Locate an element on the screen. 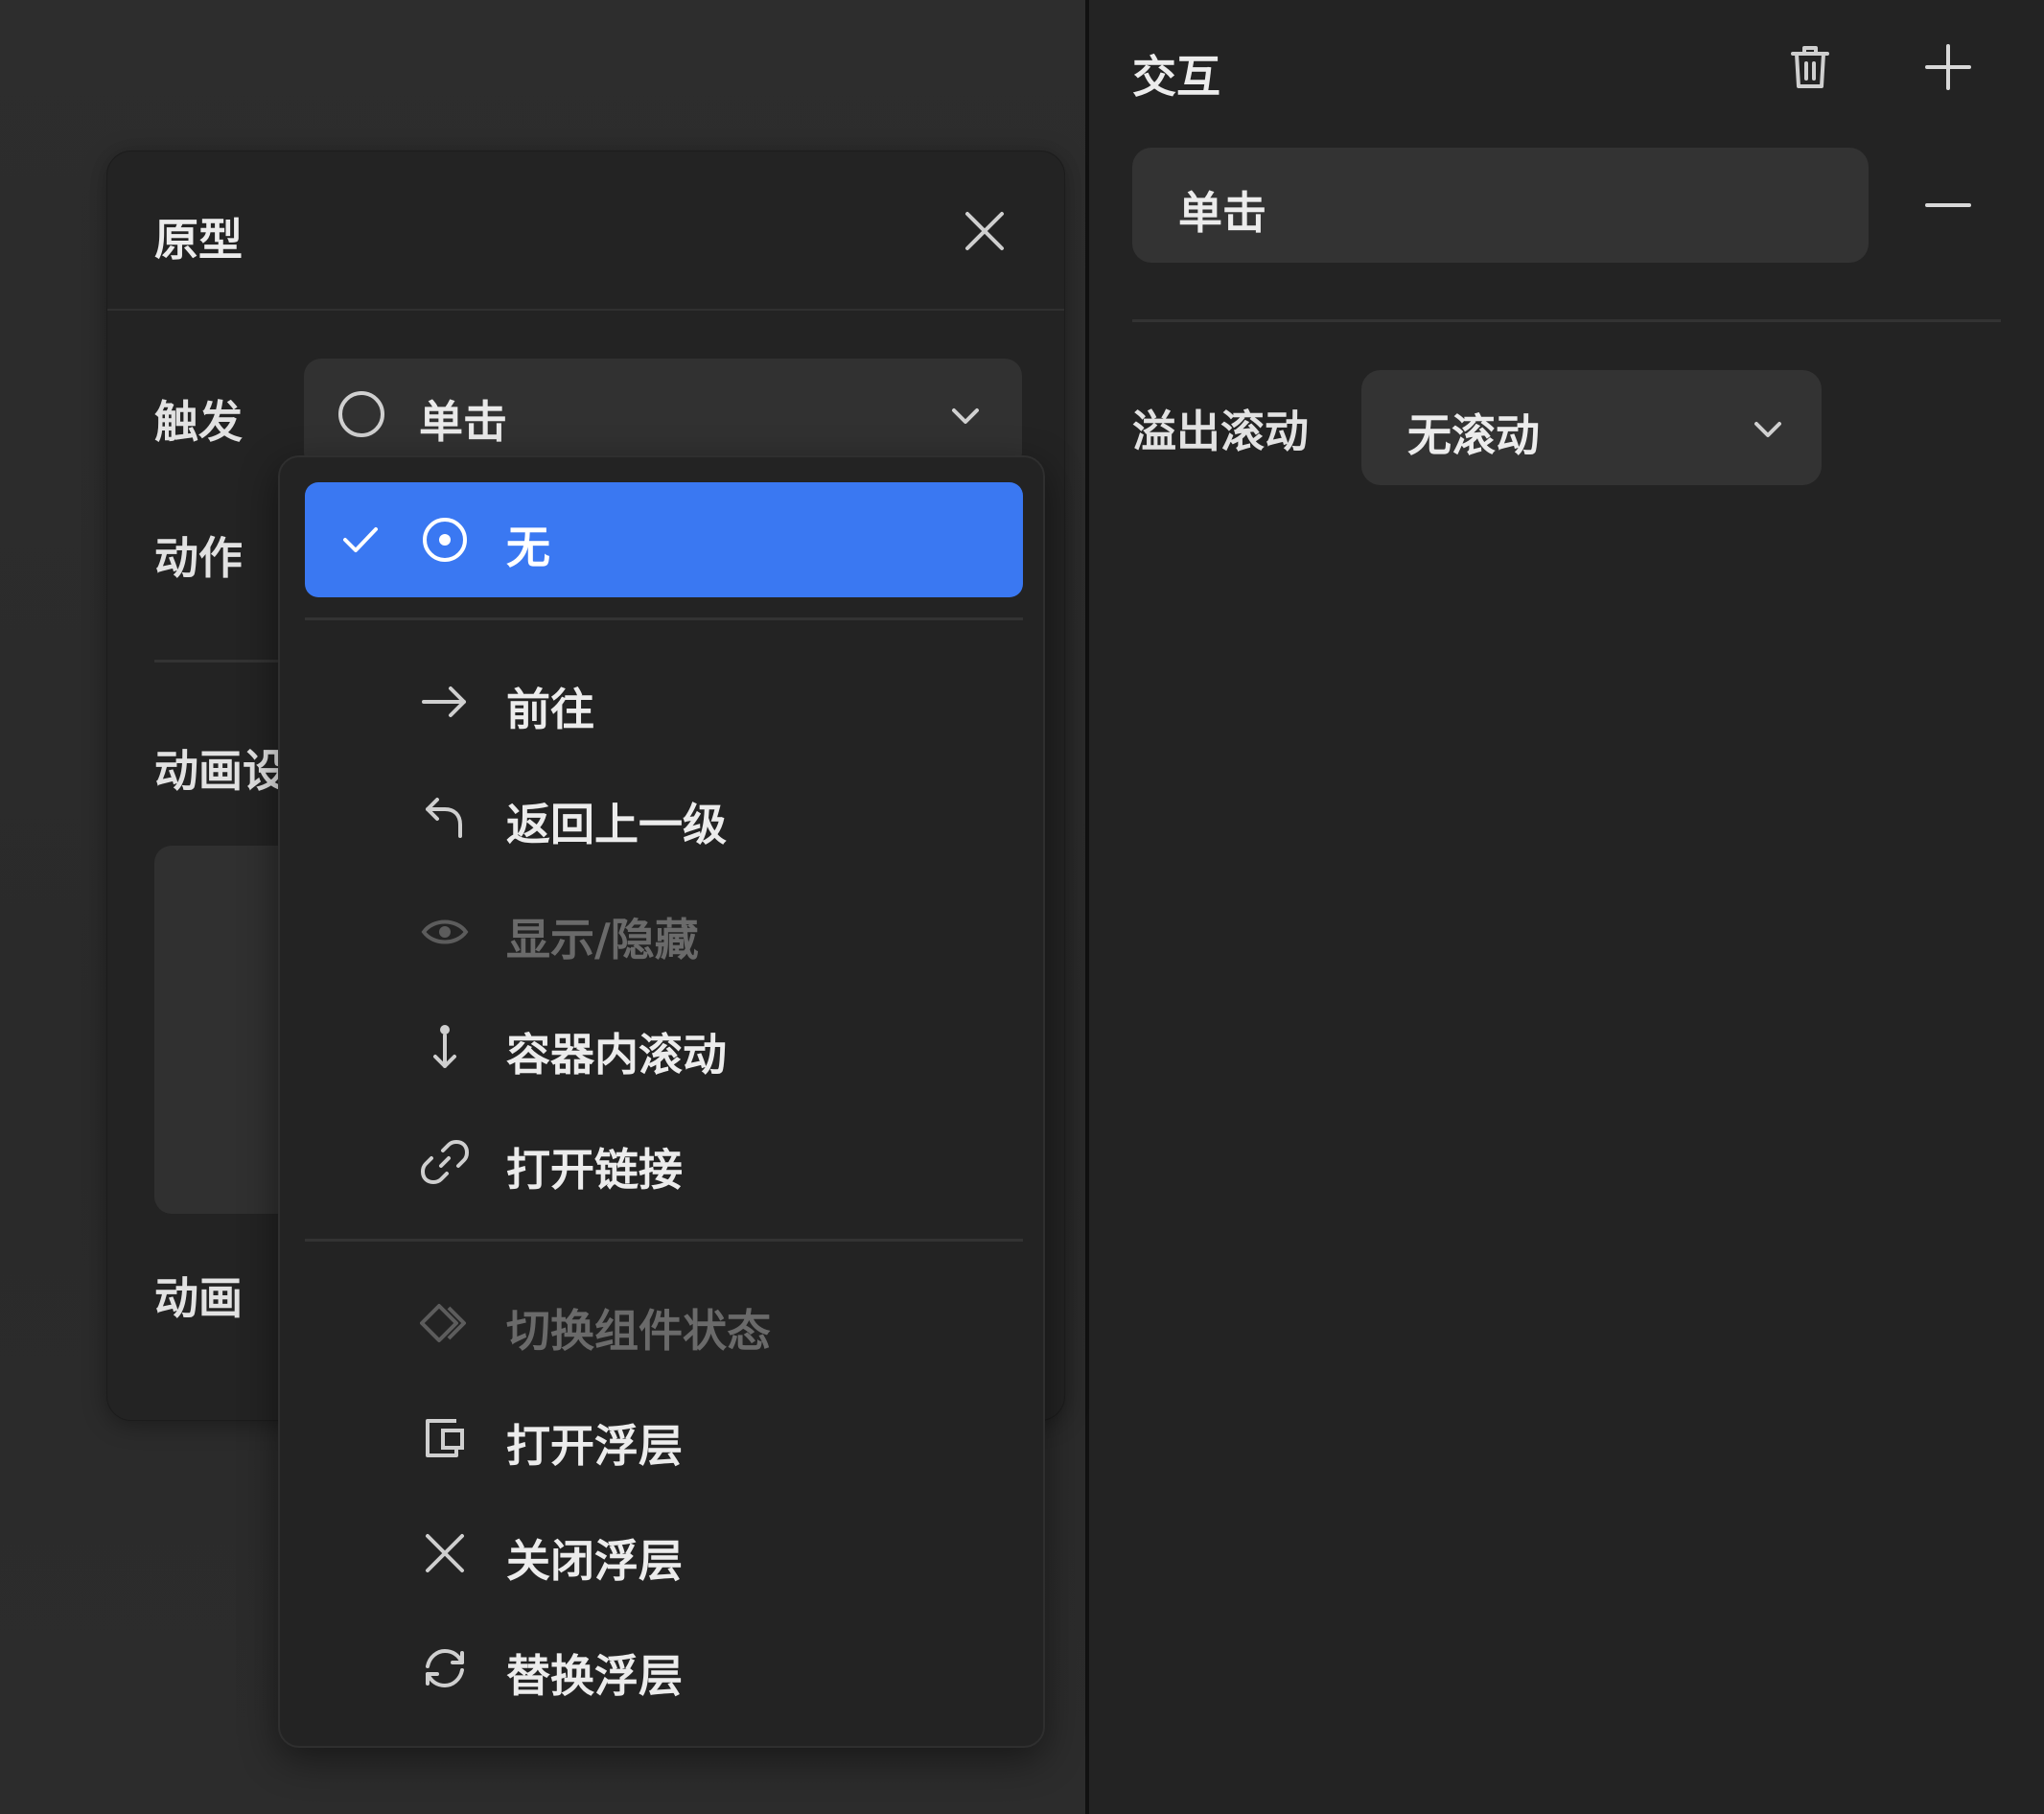 This screenshot has width=2044, height=1814. dropdown-item-label: 前往 is located at coordinates (550, 709).